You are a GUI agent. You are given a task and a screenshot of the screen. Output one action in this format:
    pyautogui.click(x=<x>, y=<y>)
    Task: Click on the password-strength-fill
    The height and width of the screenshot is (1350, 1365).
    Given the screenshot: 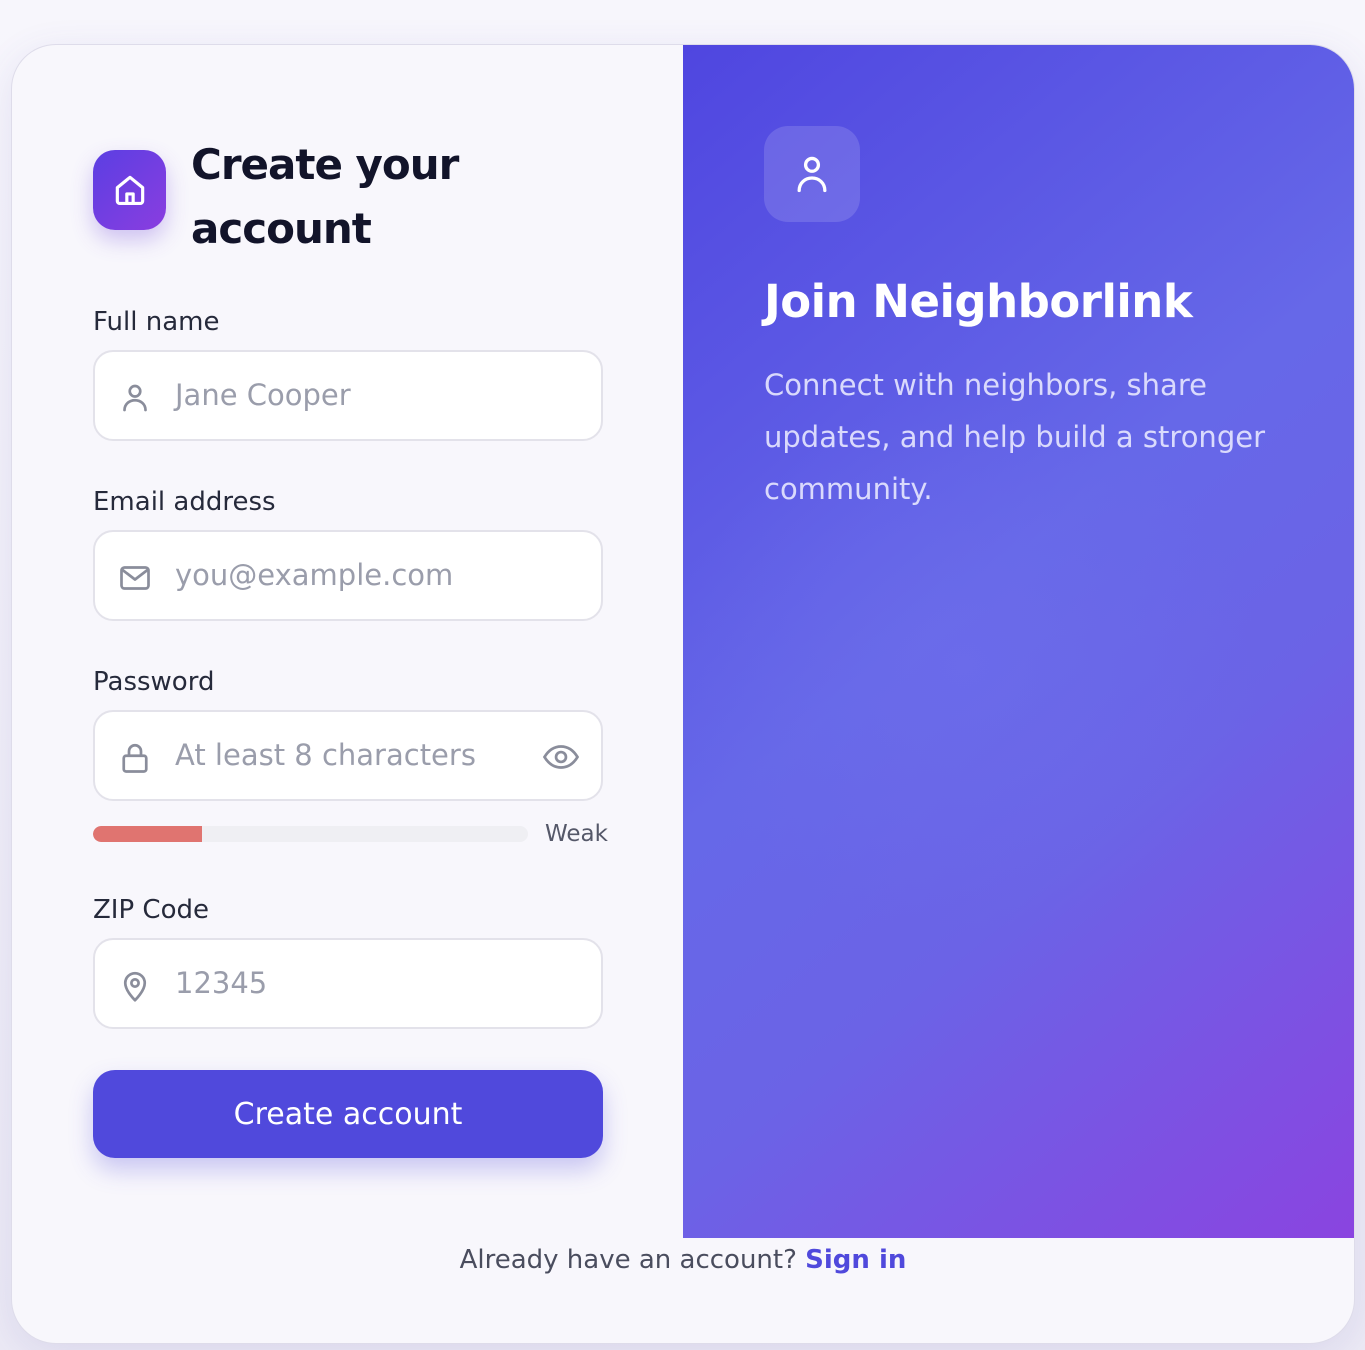 What is the action you would take?
    pyautogui.click(x=147, y=834)
    